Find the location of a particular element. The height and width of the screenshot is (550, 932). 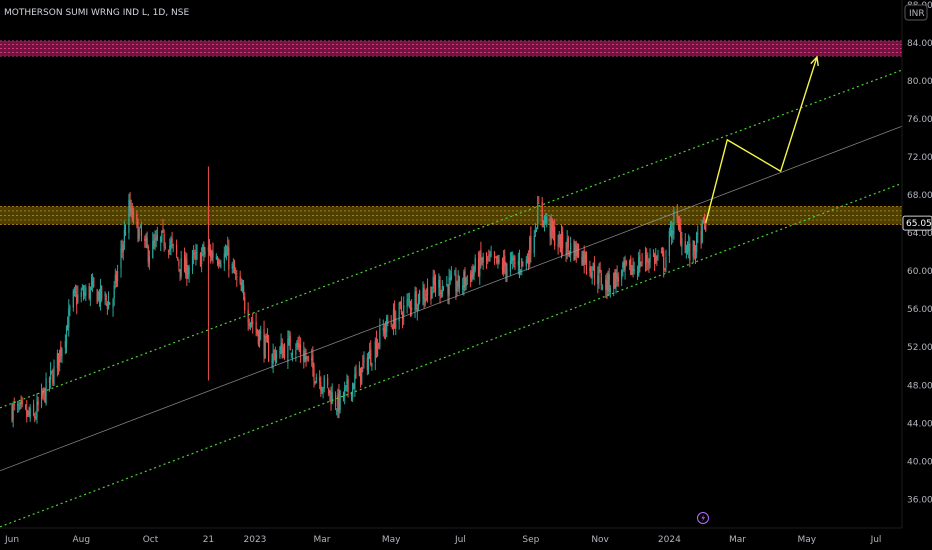

currency-button: INR is located at coordinates (916, 12).